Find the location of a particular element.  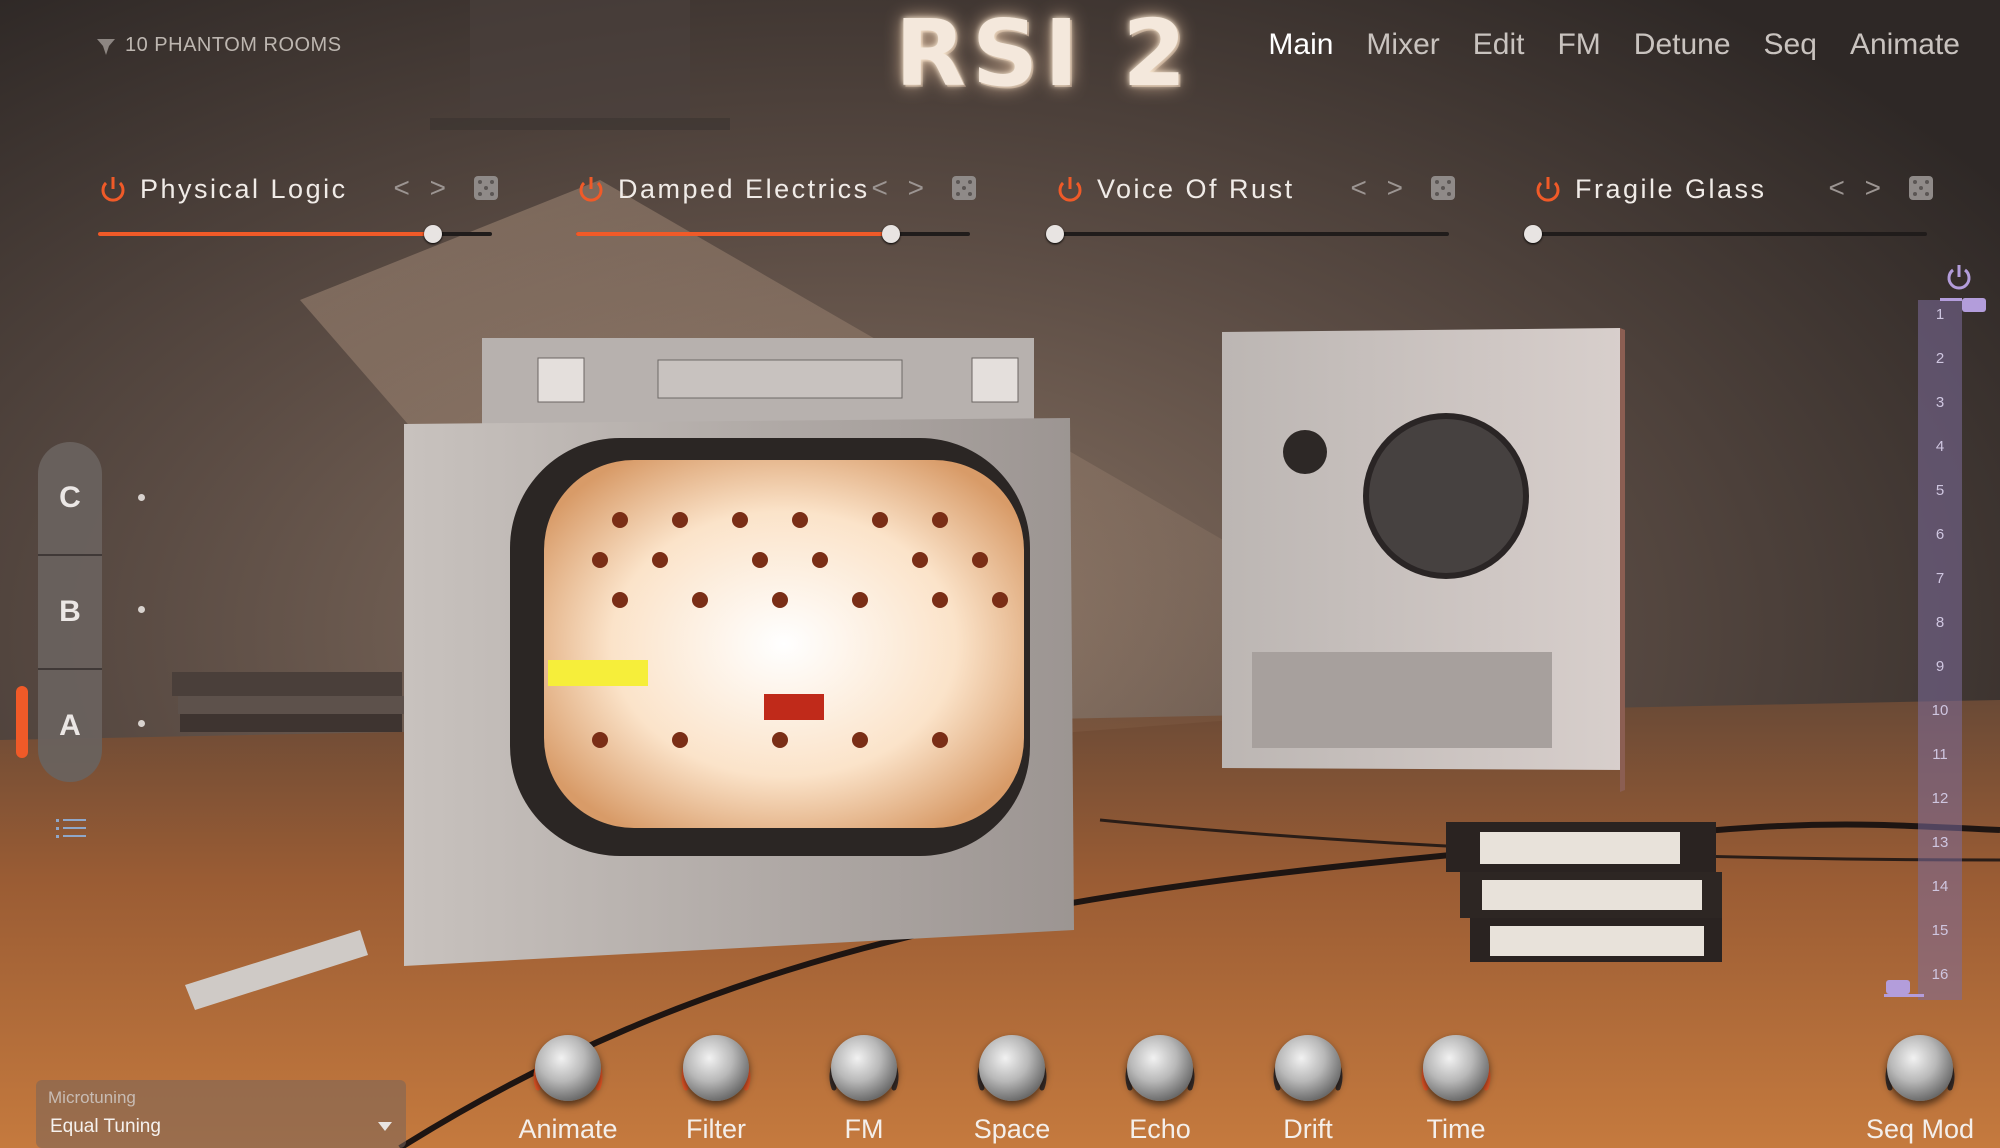

seq-step-16: 16 is located at coordinates (1940, 974).